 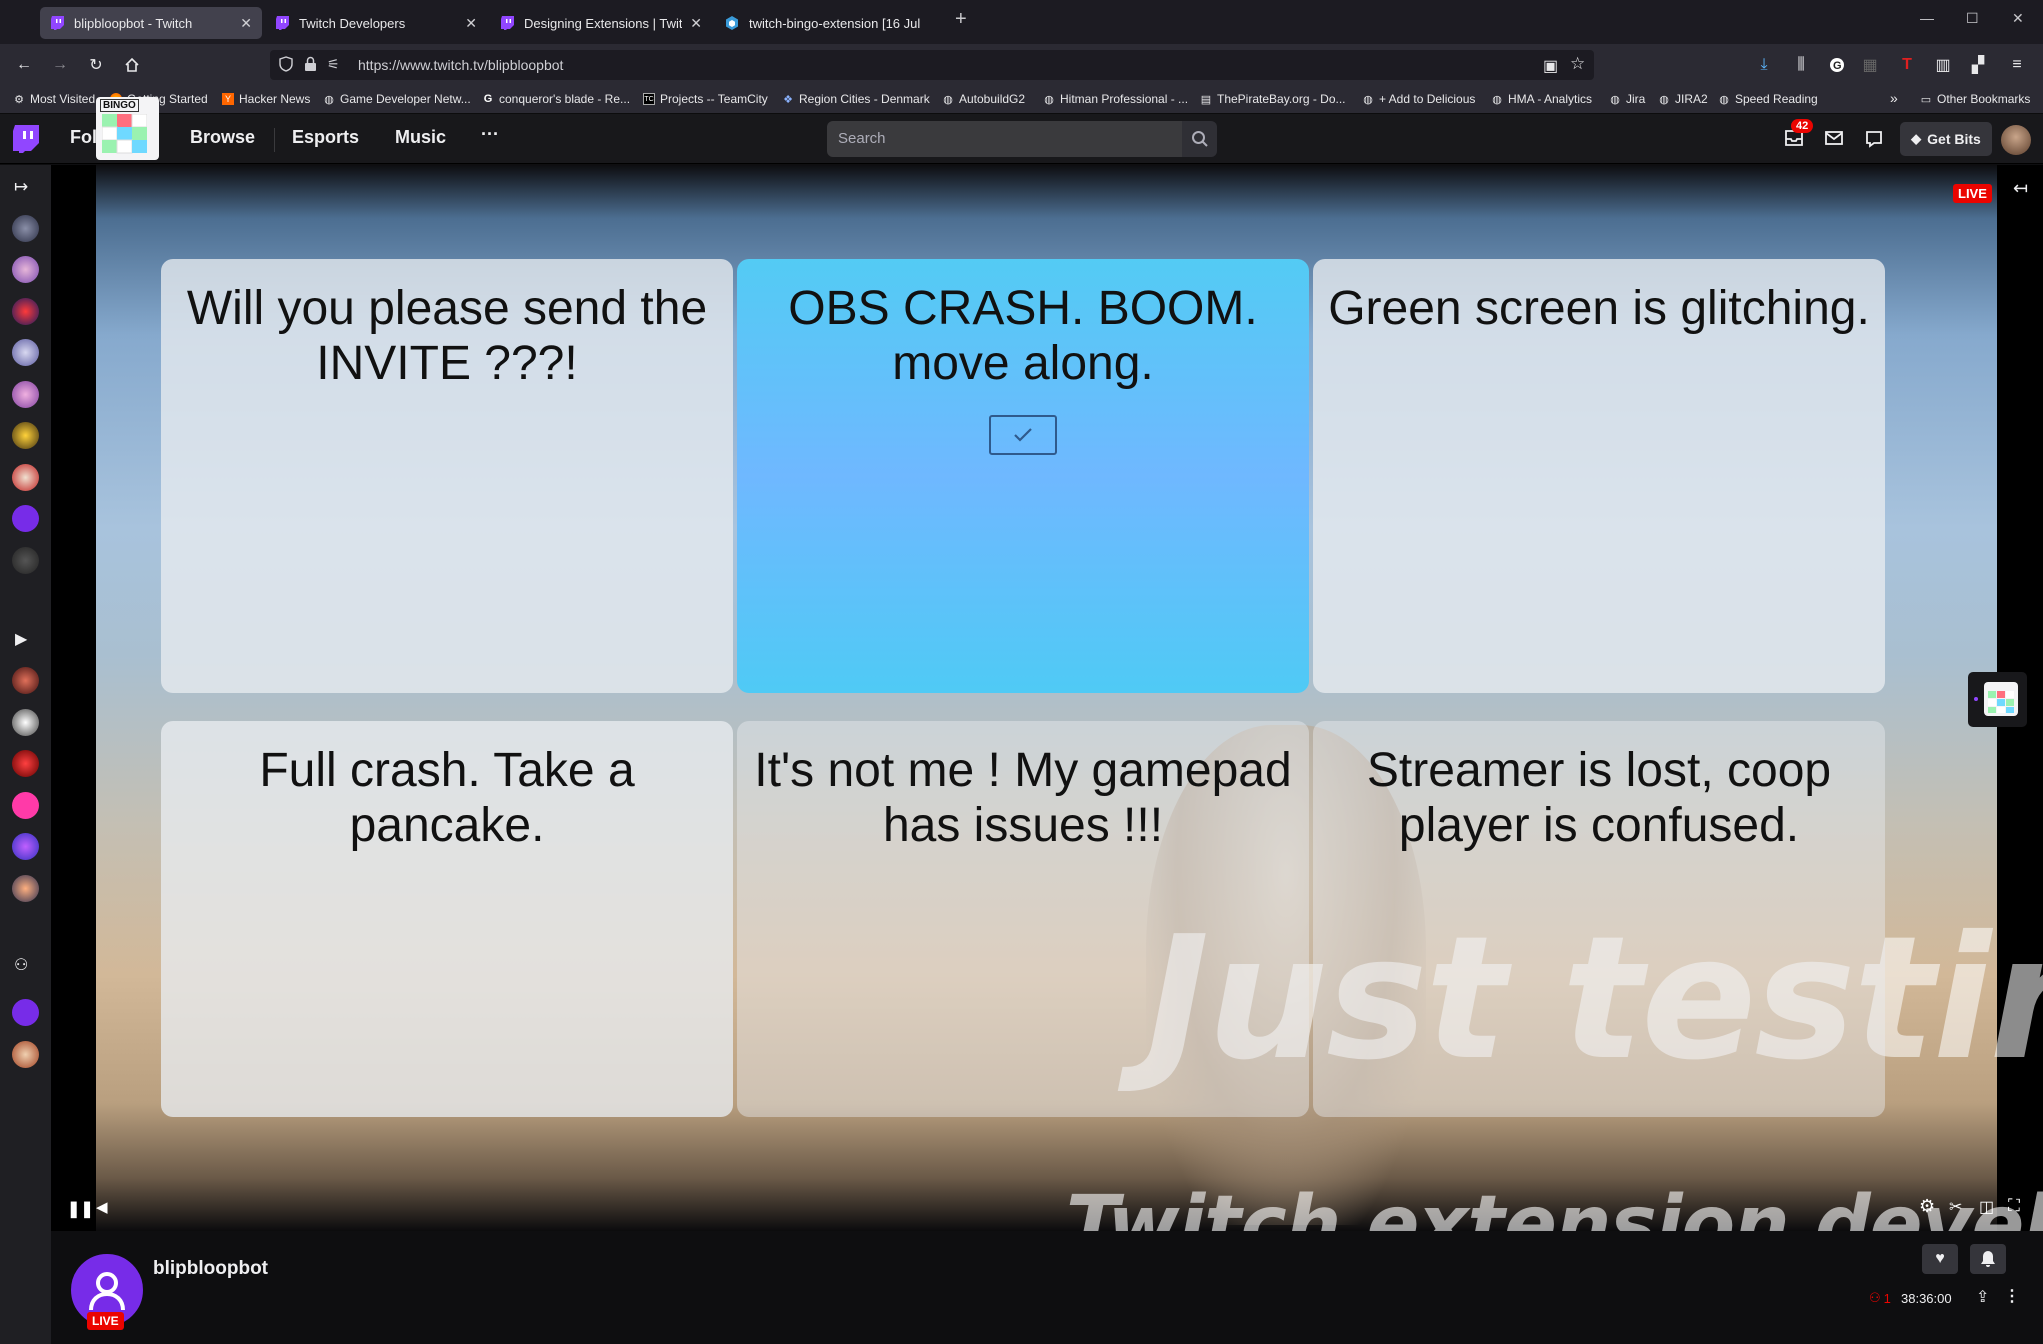 I want to click on follow-button: ♥, so click(x=1940, y=1259).